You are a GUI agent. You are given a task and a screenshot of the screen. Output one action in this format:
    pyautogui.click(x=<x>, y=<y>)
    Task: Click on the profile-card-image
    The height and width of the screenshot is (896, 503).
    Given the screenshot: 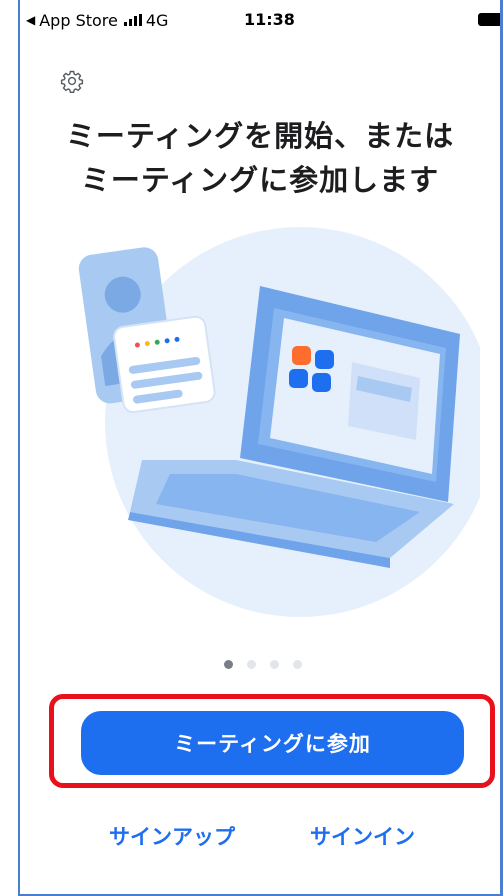 What is the action you would take?
    pyautogui.click(x=164, y=364)
    